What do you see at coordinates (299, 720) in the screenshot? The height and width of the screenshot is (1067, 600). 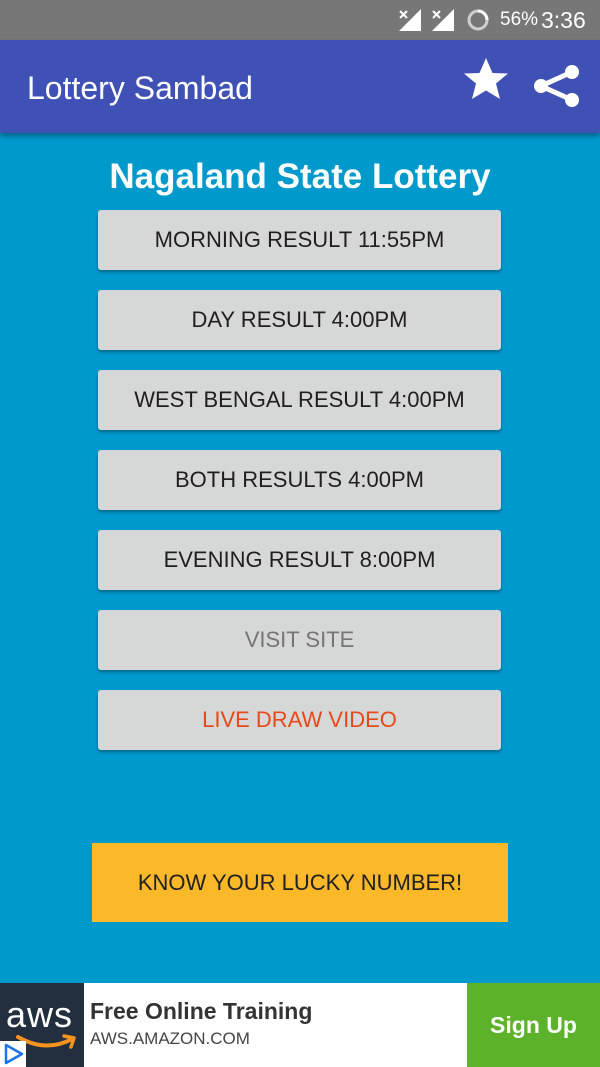 I see `live-draw-video-button: LIVE DRAW VIDEO` at bounding box center [299, 720].